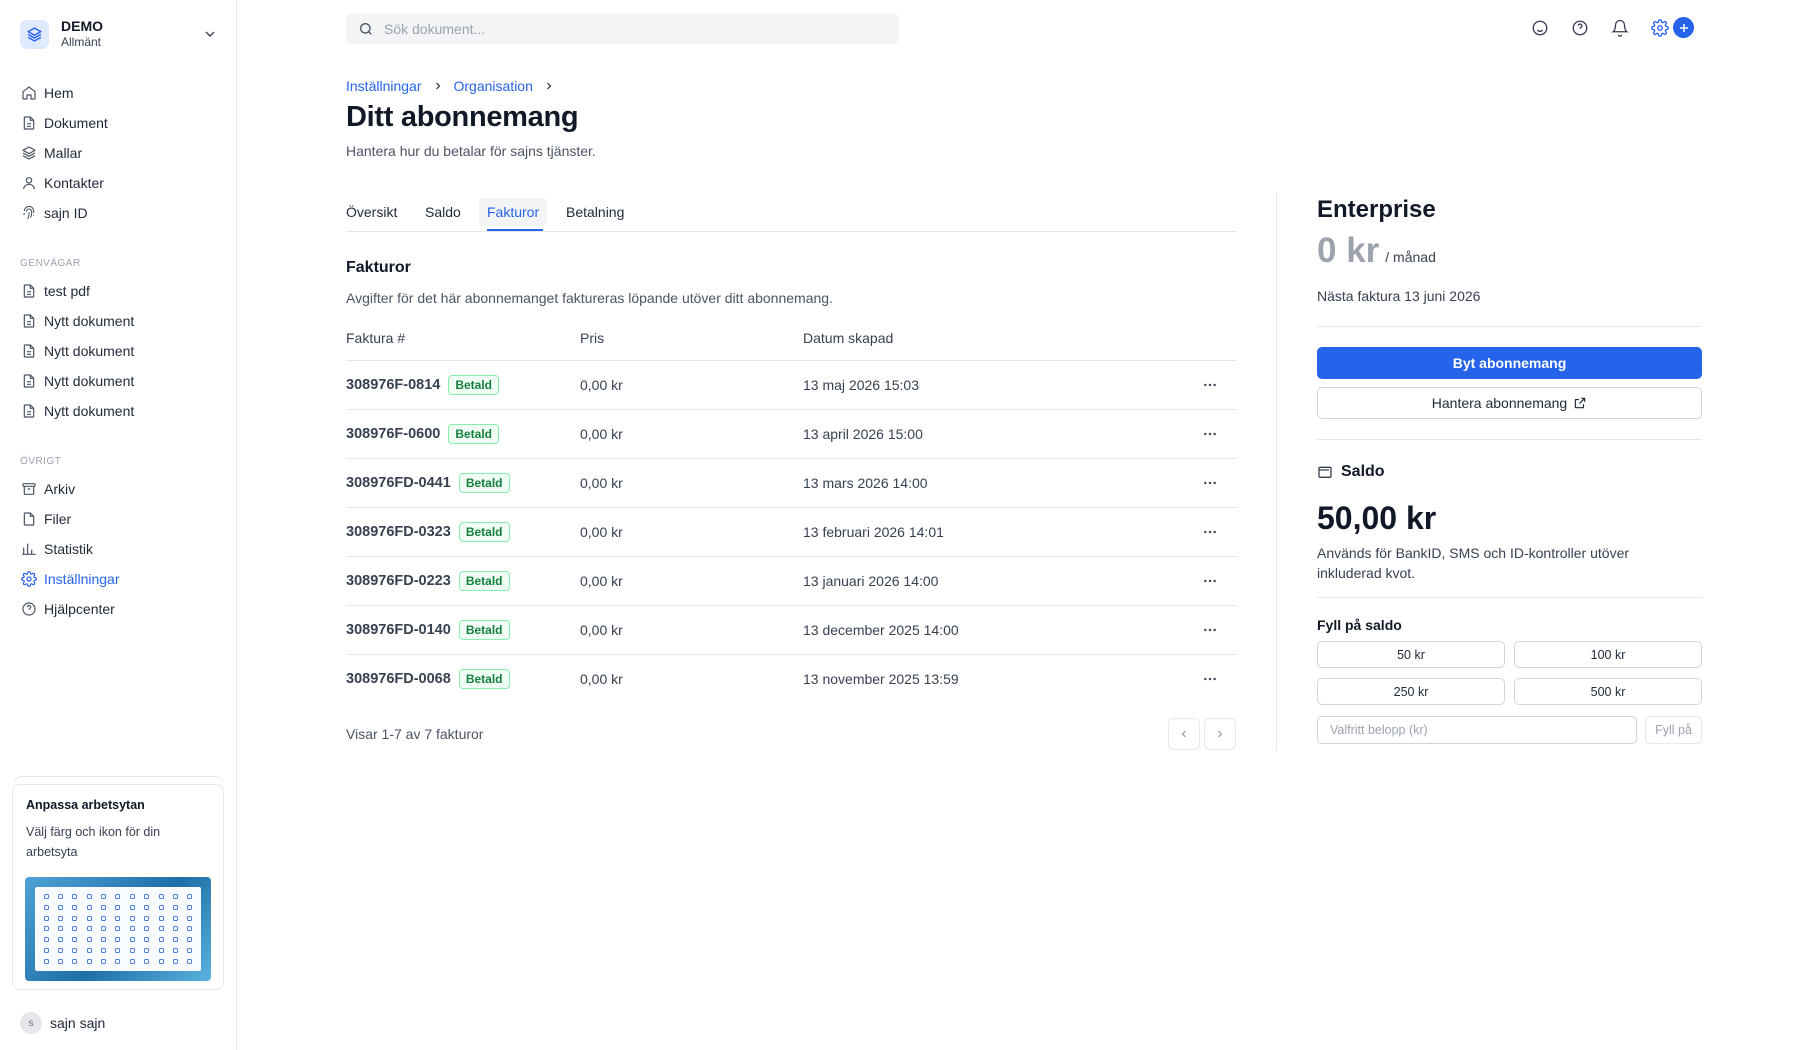 The width and height of the screenshot is (1800, 1050). Describe the element at coordinates (1608, 654) in the screenshot. I see `topup-amount-100-button: 100 kr` at that location.